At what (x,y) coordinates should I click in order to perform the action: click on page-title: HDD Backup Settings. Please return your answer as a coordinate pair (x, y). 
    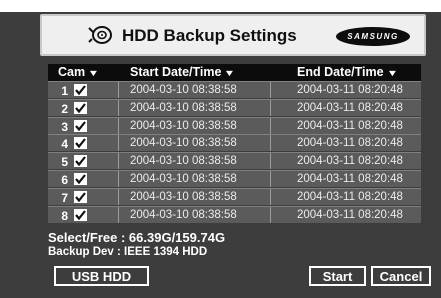
    Looking at the image, I should click on (209, 35).